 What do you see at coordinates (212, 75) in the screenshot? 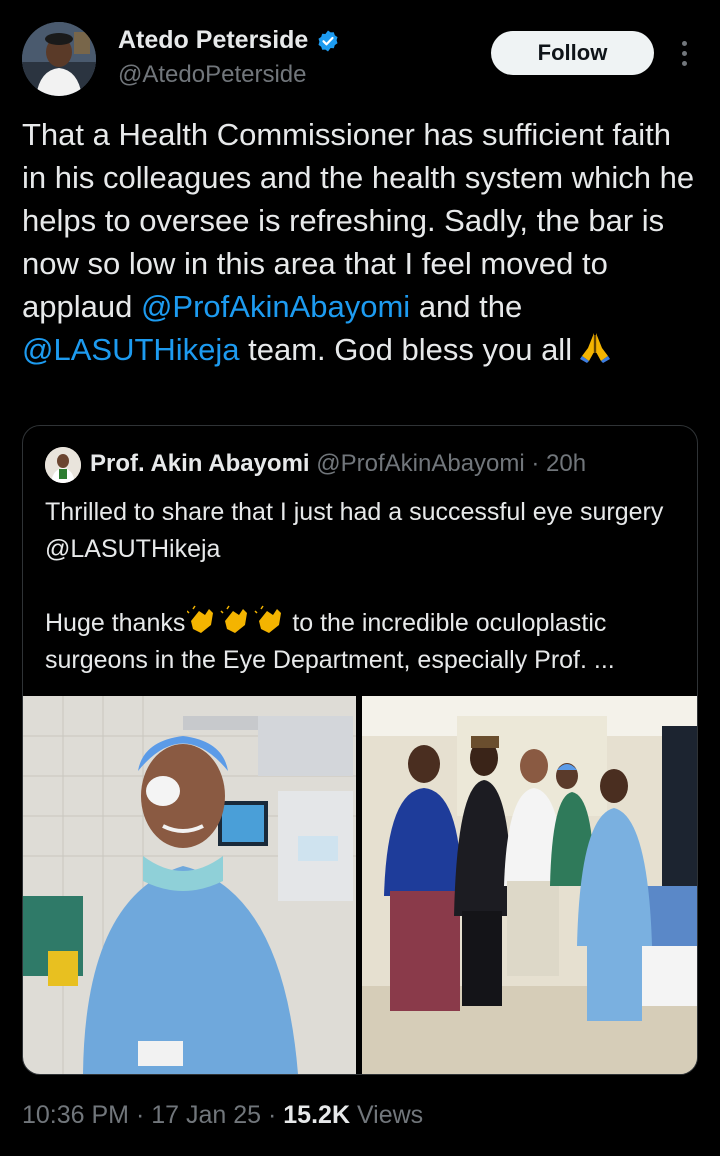
I see `author-handle: @AtedoPeterside` at bounding box center [212, 75].